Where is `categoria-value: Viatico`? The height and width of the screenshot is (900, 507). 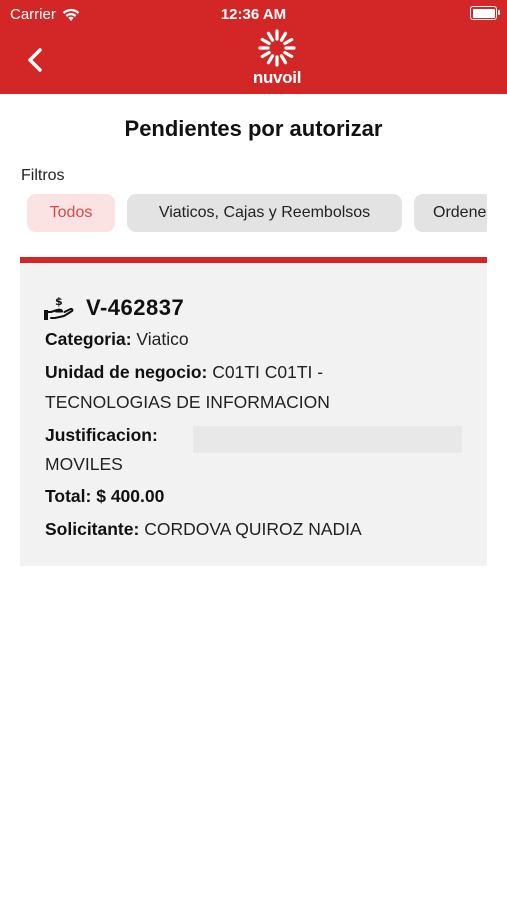
categoria-value: Viatico is located at coordinates (162, 339).